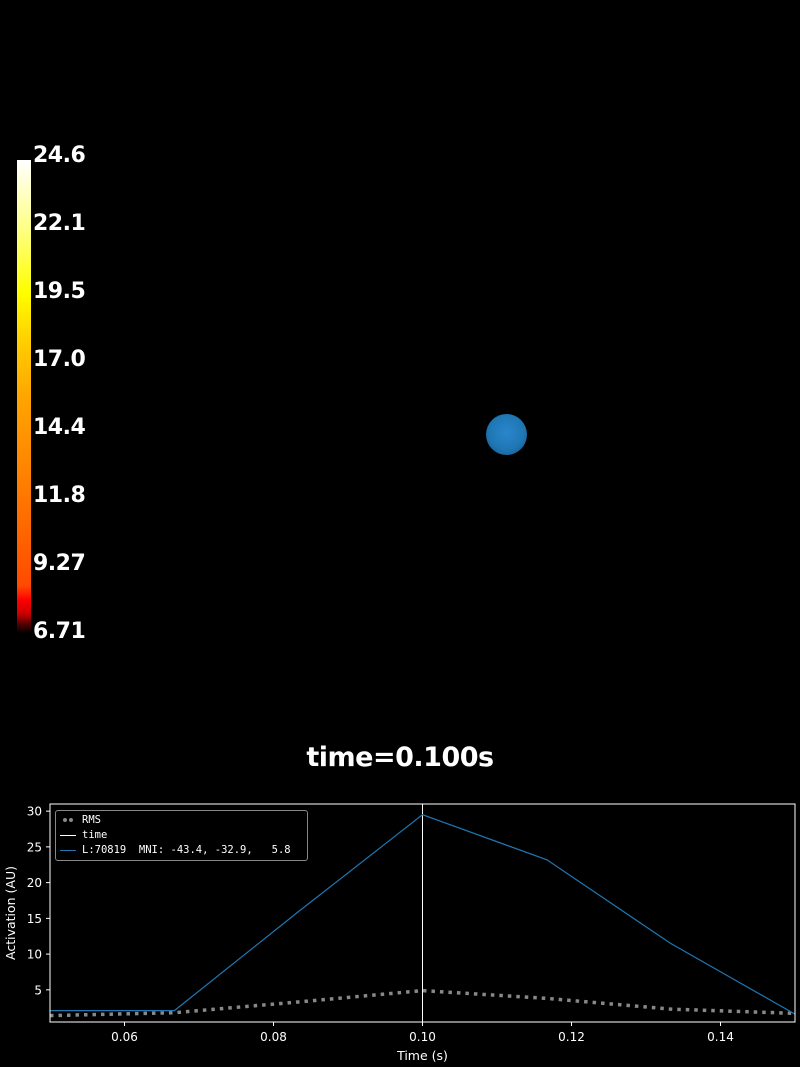 The width and height of the screenshot is (800, 1067). What do you see at coordinates (80, 820) in the screenshot?
I see `legend-item-rms: RMS` at bounding box center [80, 820].